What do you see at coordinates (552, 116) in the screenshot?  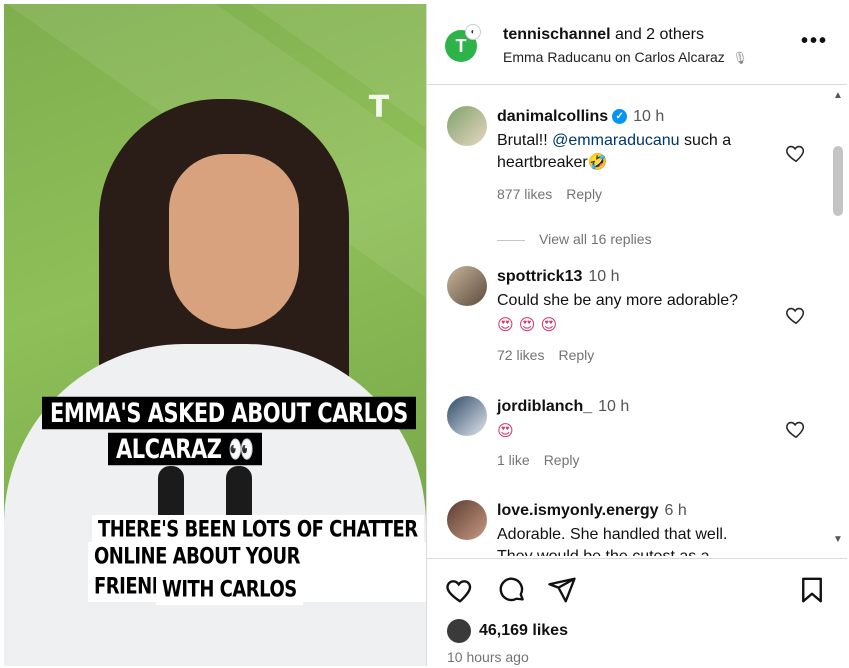 I see `comment-username: danimalcollins` at bounding box center [552, 116].